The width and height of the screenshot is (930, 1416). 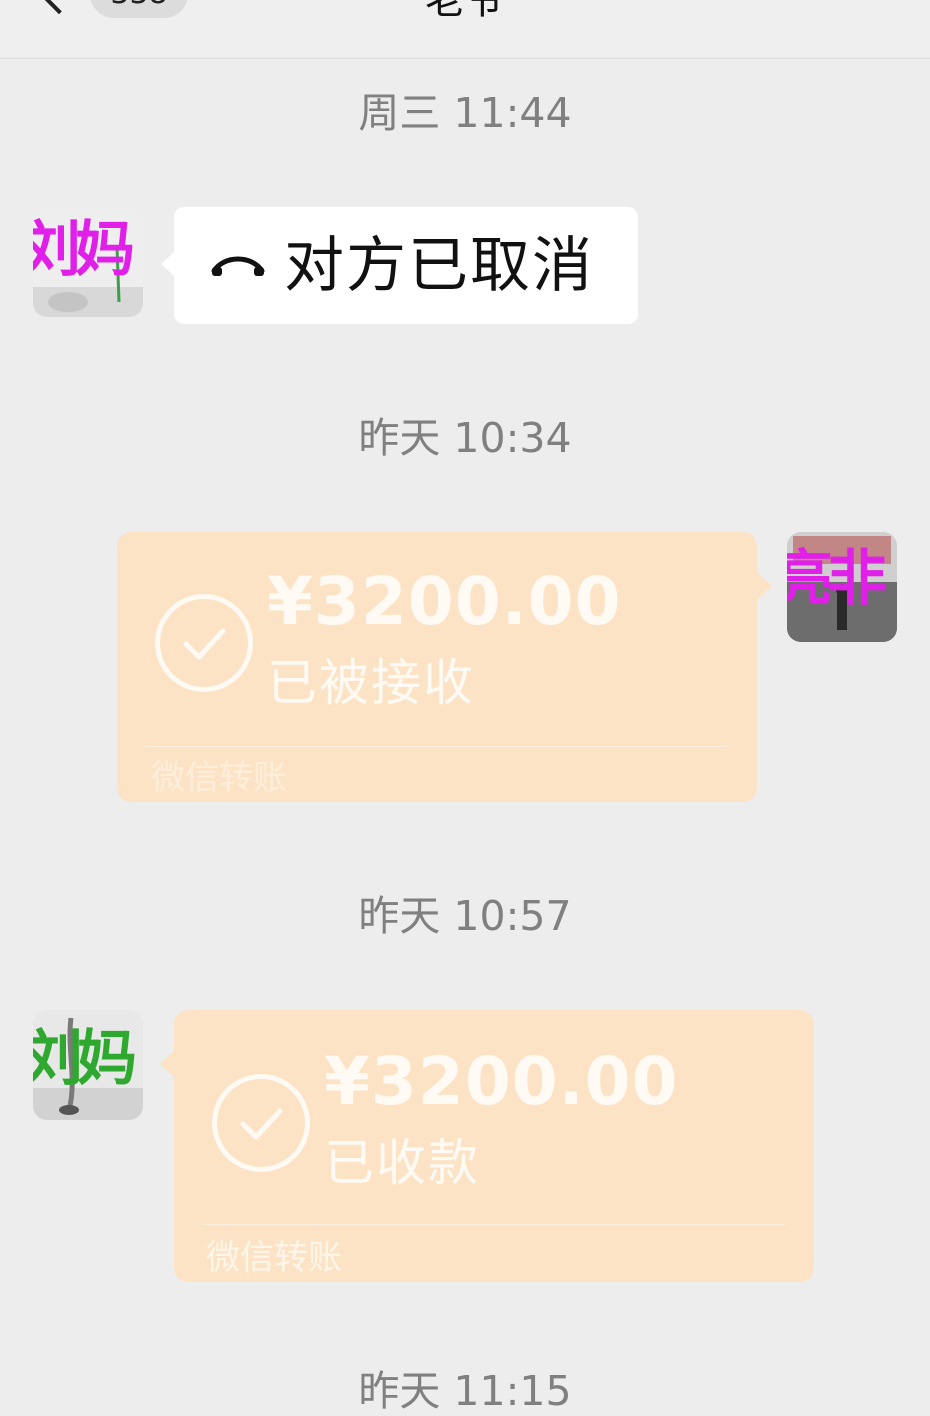 I want to click on chat-title: 老爷, so click(x=465, y=11).